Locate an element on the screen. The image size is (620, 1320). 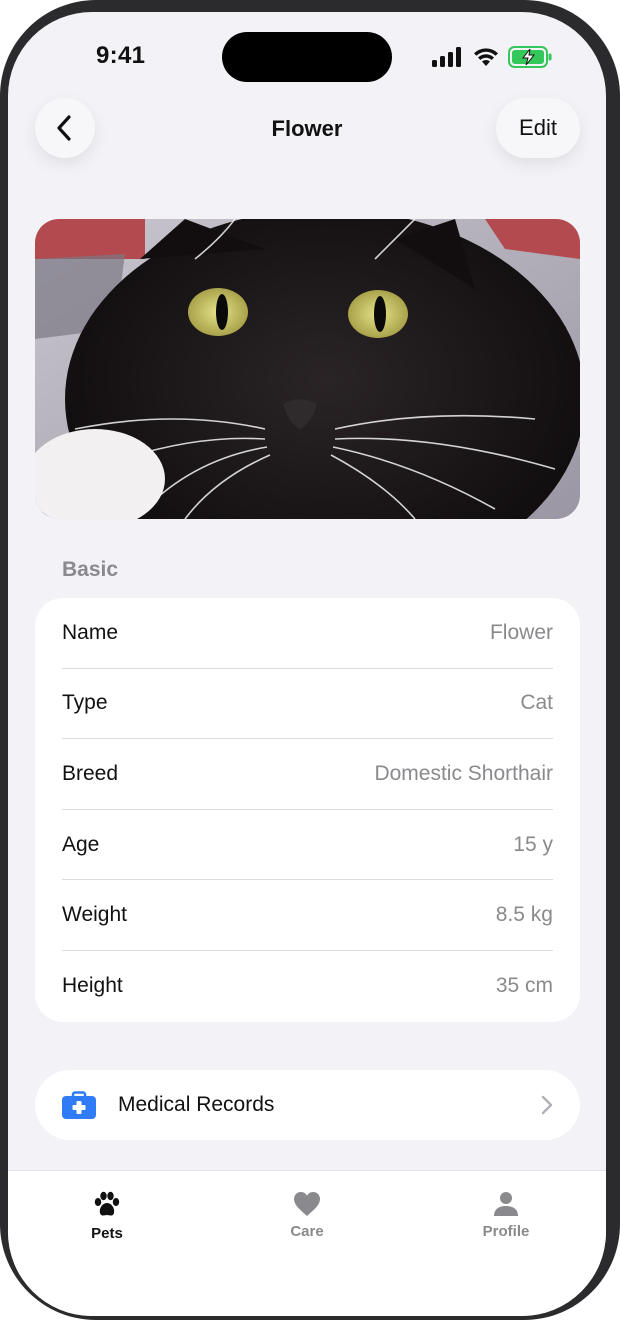
tab-profile: Profile is located at coordinates (506, 1215).